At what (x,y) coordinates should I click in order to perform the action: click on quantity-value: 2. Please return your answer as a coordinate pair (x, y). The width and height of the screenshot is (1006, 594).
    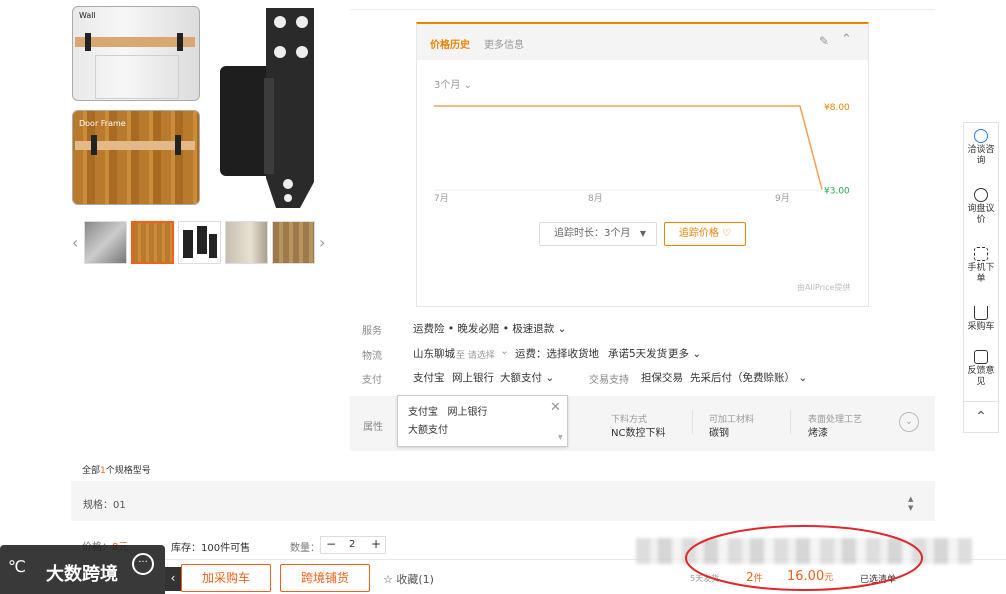
    Looking at the image, I should click on (352, 544).